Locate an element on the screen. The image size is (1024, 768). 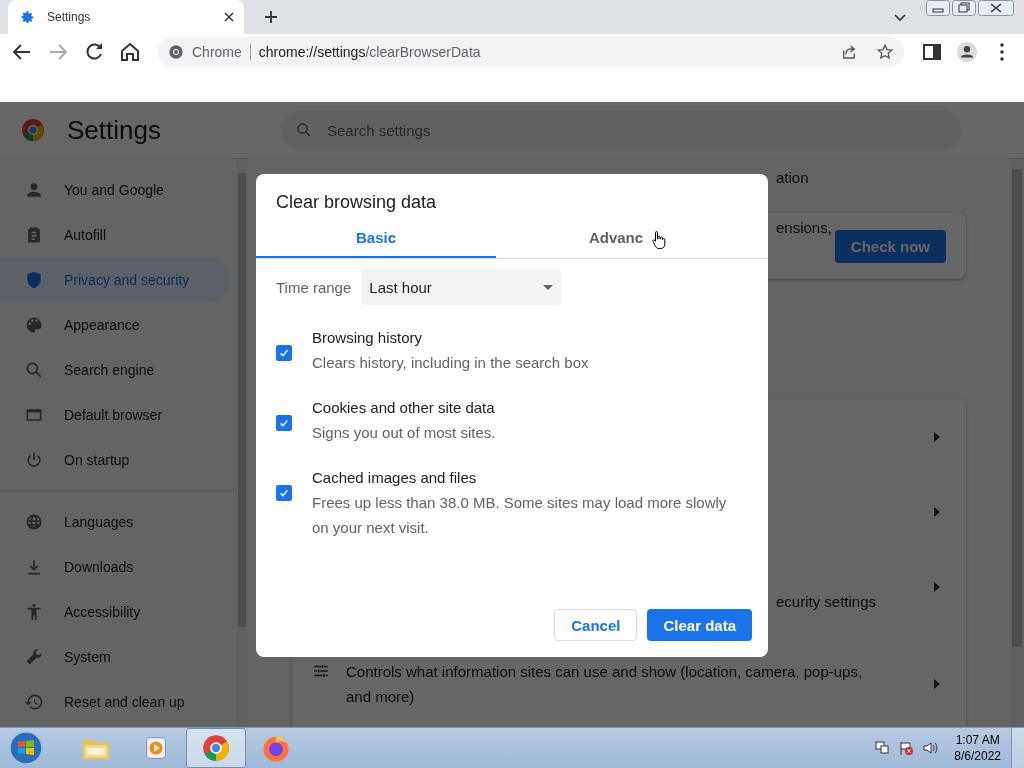
time-range-label: Time range is located at coordinates (314, 287).